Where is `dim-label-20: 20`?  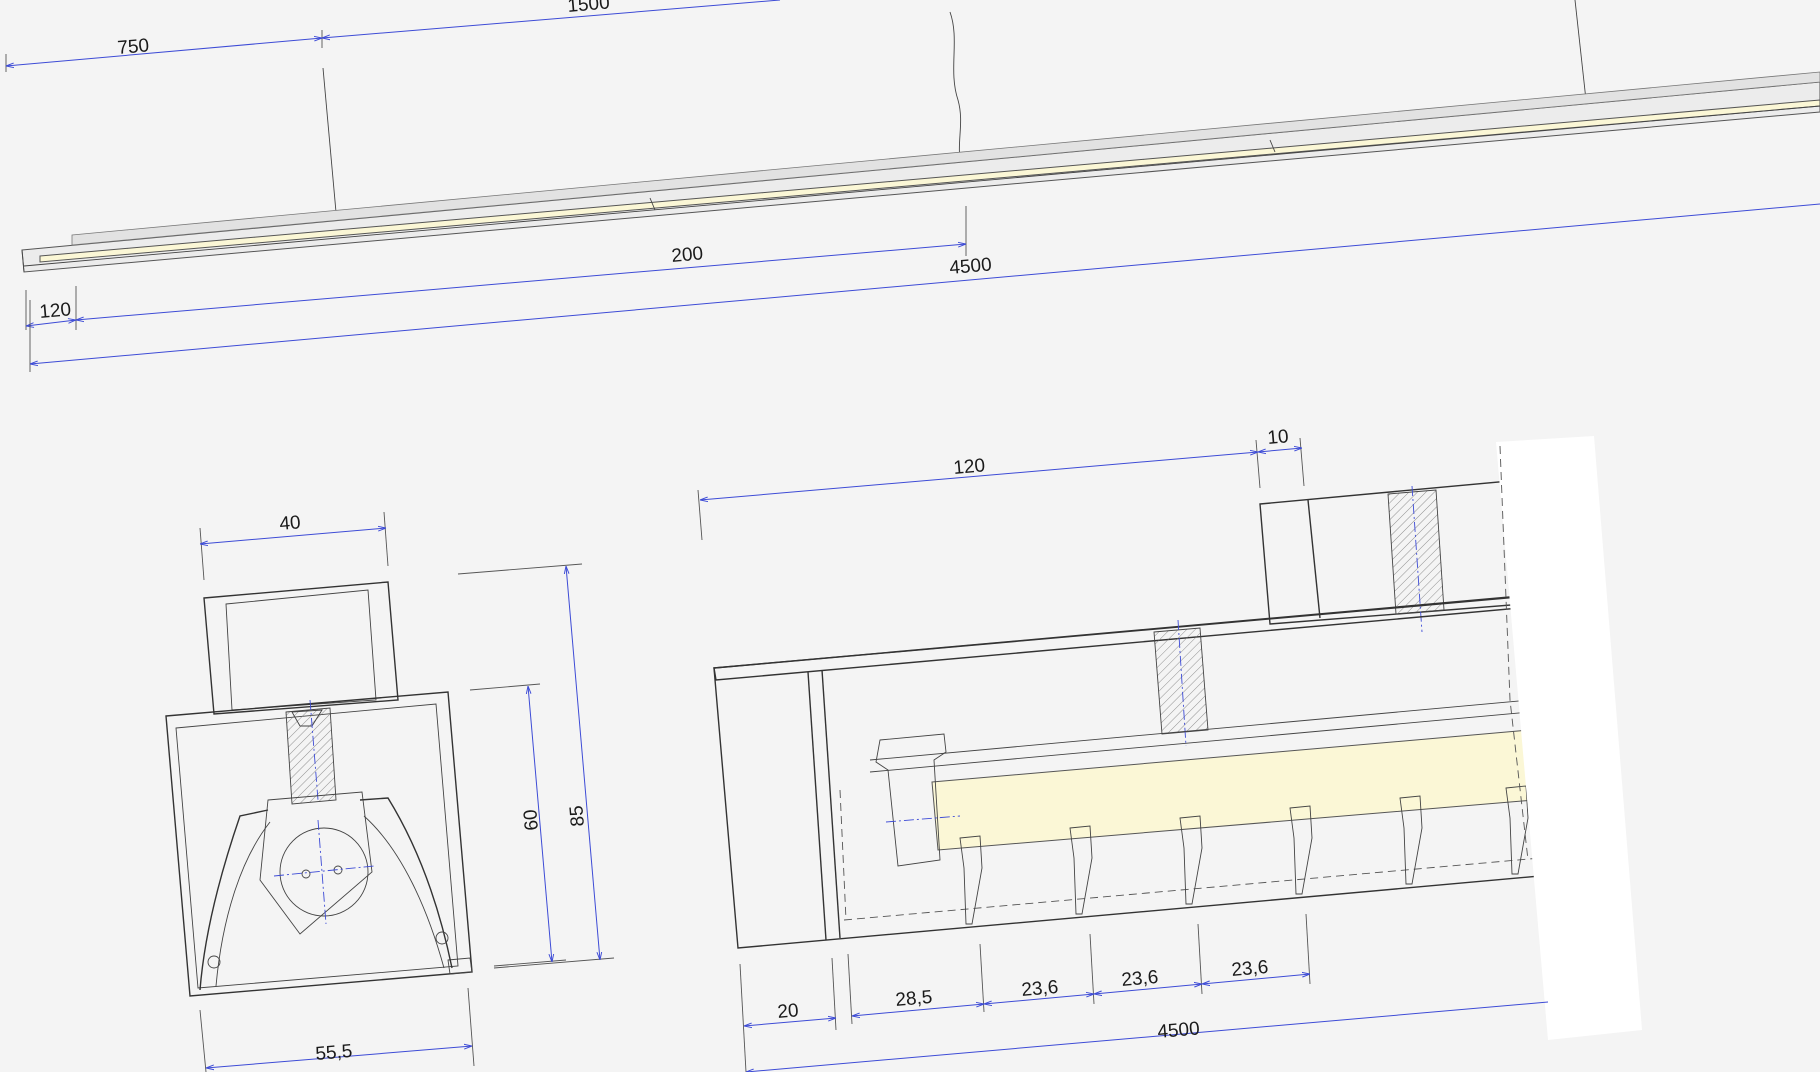 dim-label-20: 20 is located at coordinates (788, 1011).